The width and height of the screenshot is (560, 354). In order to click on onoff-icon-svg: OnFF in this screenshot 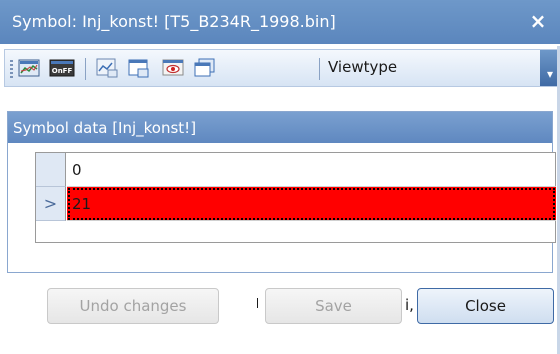, I will do `click(62, 68)`.